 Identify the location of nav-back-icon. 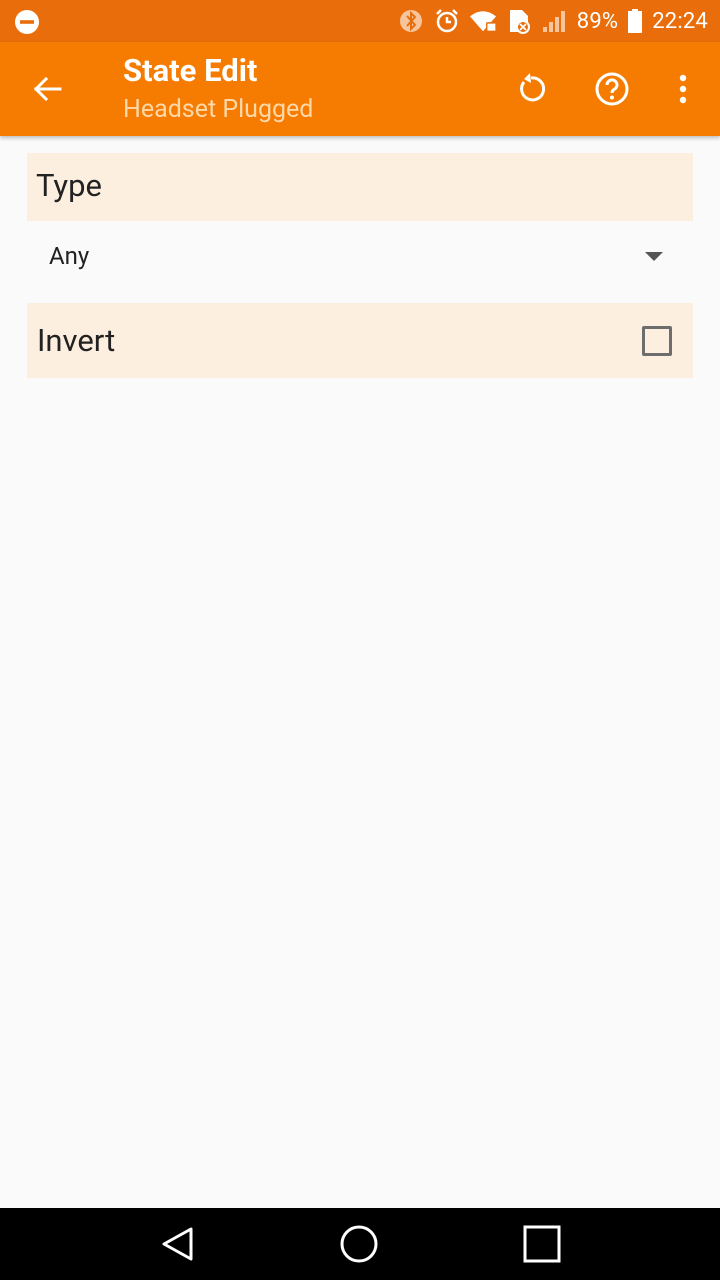
(178, 1244).